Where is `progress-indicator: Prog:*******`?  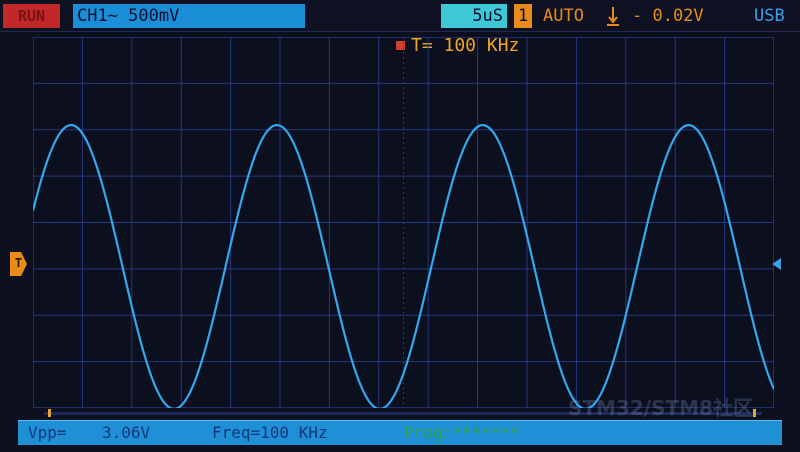
progress-indicator: Prog:******* is located at coordinates (462, 432).